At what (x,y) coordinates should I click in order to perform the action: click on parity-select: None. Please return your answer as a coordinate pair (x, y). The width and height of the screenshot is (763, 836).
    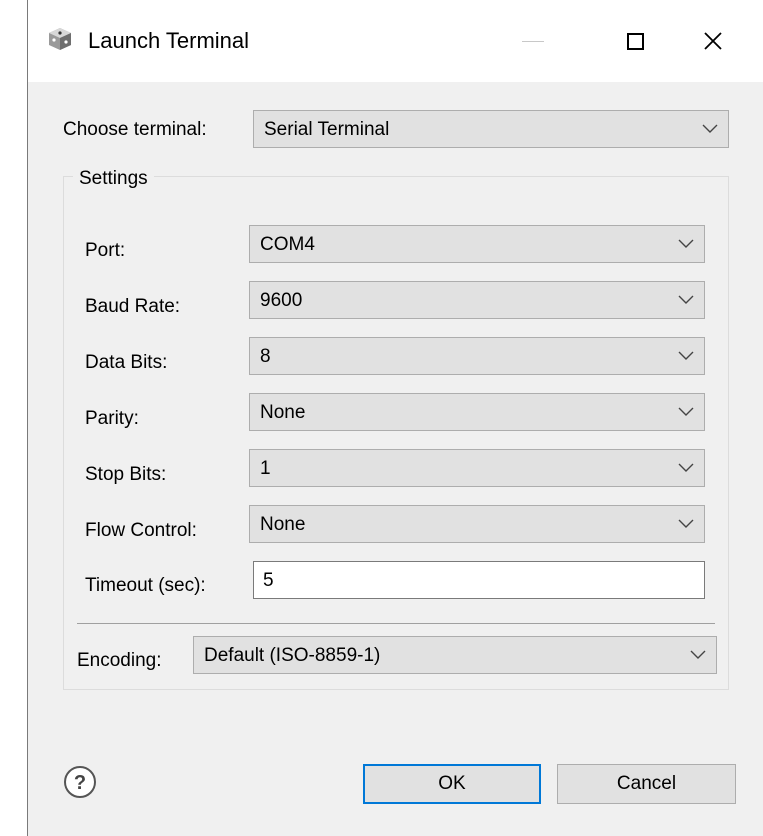
    Looking at the image, I should click on (477, 412).